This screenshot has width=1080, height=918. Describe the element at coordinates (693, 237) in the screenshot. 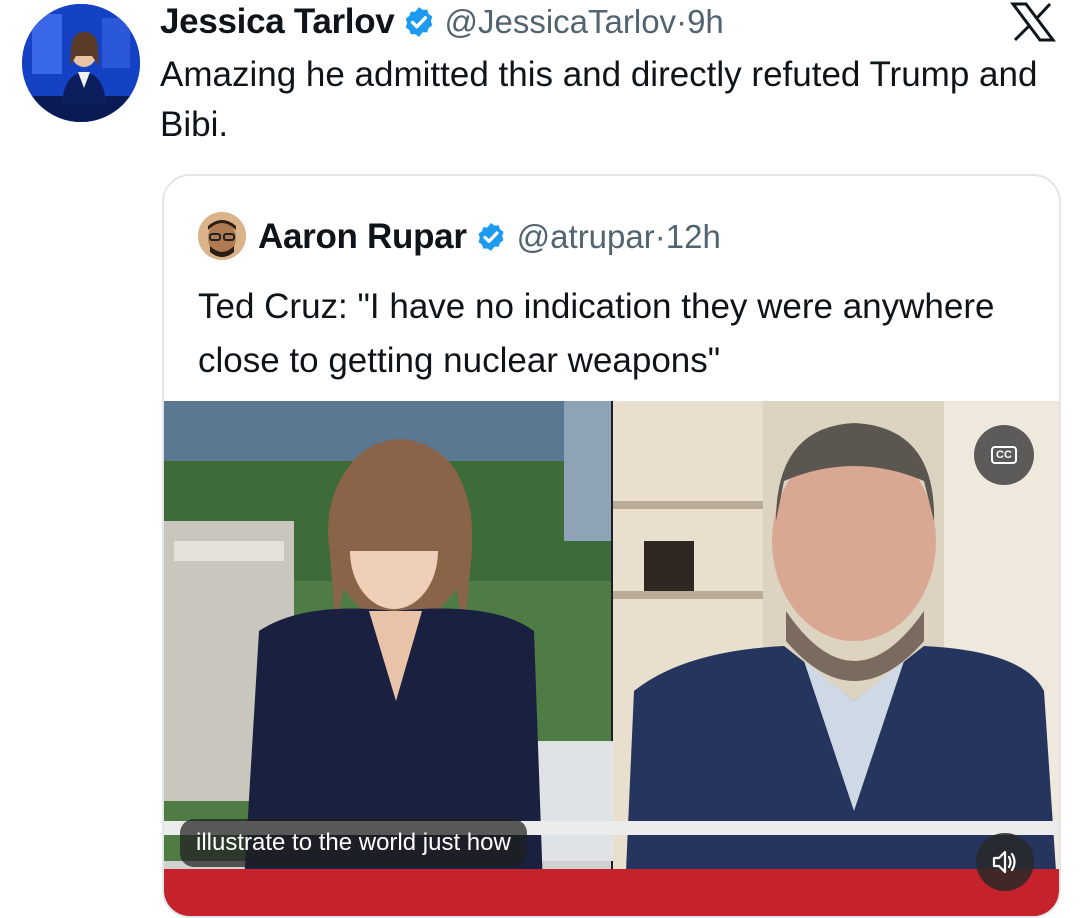

I see `quoted-tweet-time: 12h` at that location.